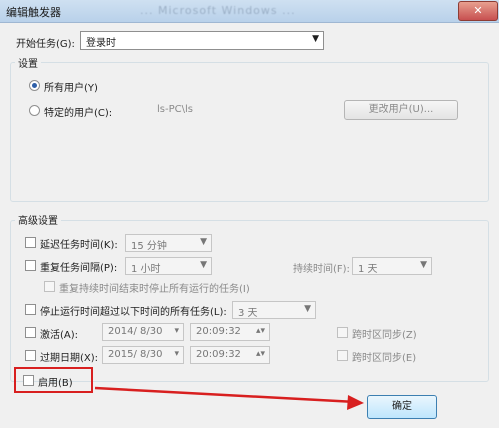 This screenshot has width=499, height=428. Describe the element at coordinates (355, 402) in the screenshot. I see `arrow-head` at that location.